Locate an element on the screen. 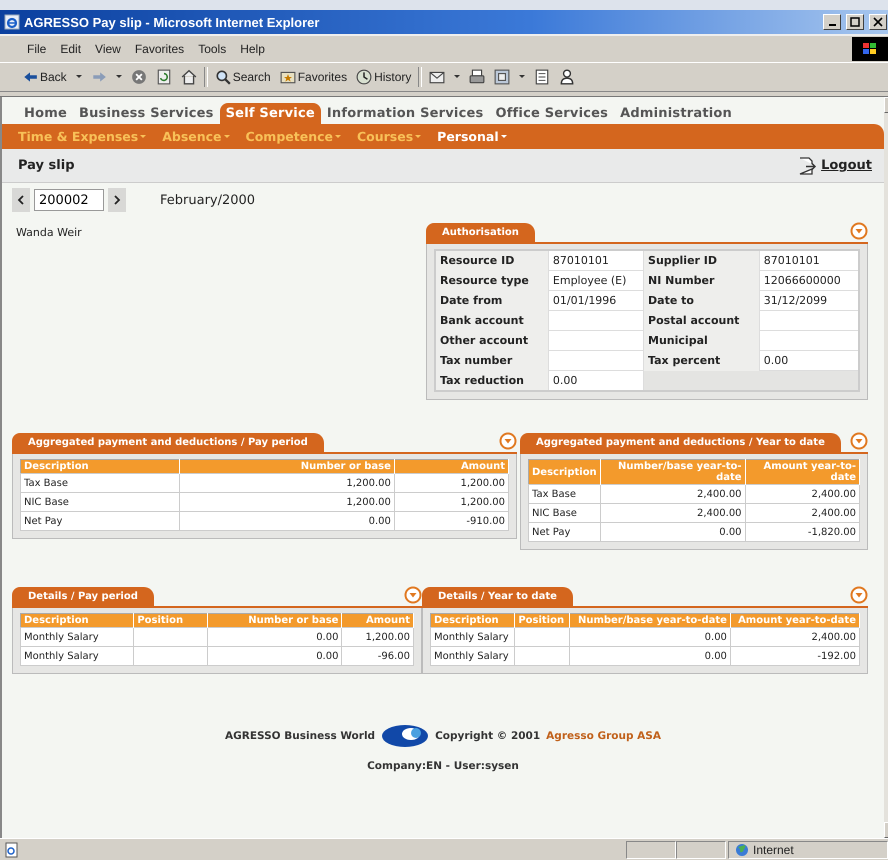 The width and height of the screenshot is (888, 860). favorites-button: Favorites is located at coordinates (314, 77).